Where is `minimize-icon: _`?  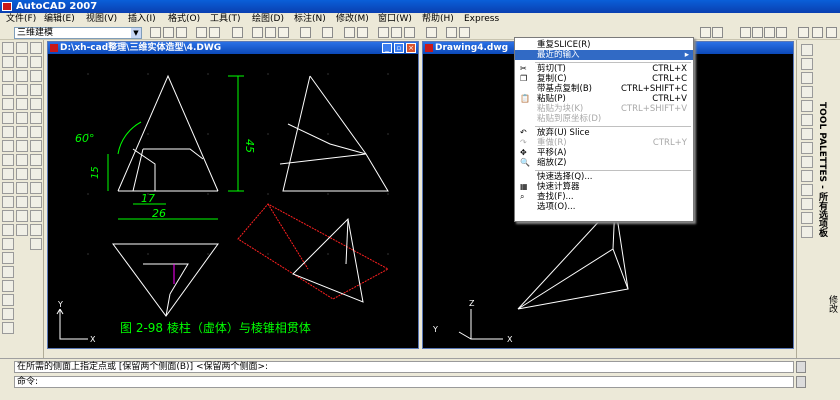 minimize-icon: _ is located at coordinates (387, 48).